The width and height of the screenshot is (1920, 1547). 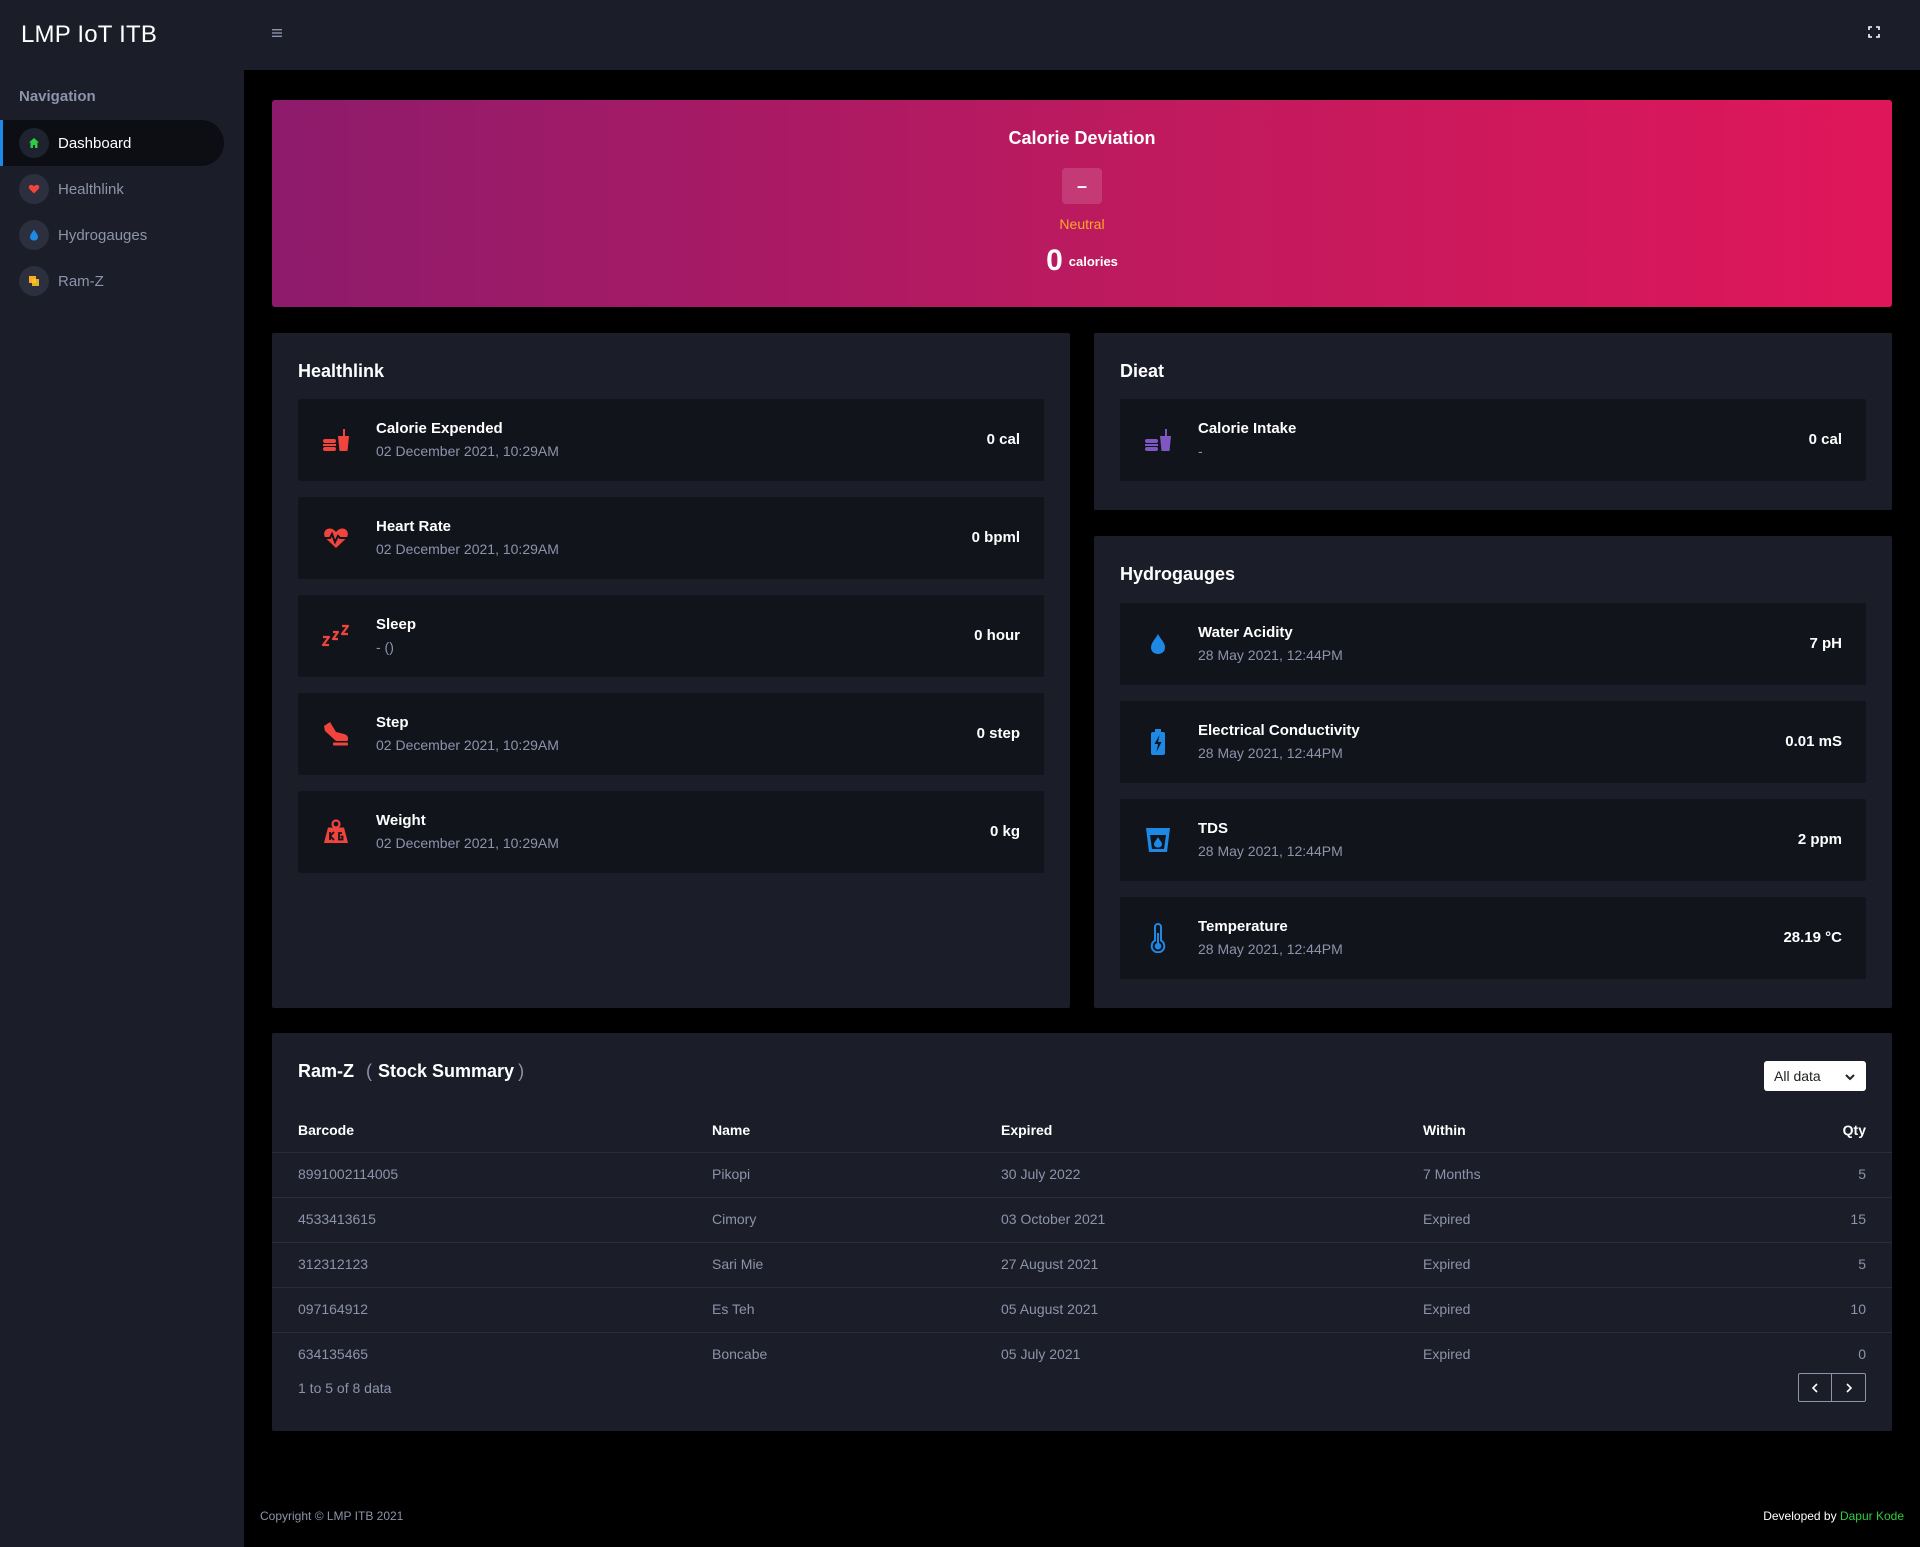 I want to click on cell-expired: 05 July 2021, so click(x=1041, y=1354).